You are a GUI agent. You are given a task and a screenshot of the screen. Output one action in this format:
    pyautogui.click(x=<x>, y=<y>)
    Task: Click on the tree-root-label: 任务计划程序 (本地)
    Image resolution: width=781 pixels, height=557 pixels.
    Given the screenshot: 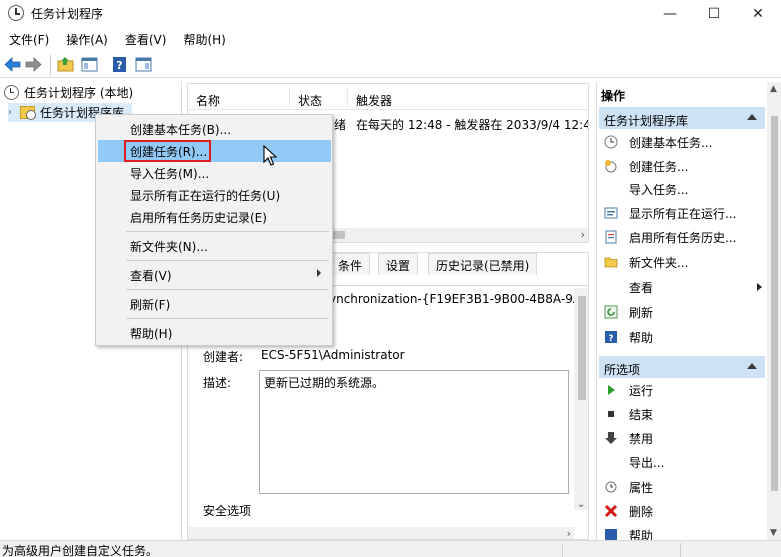 What is the action you would take?
    pyautogui.click(x=79, y=93)
    